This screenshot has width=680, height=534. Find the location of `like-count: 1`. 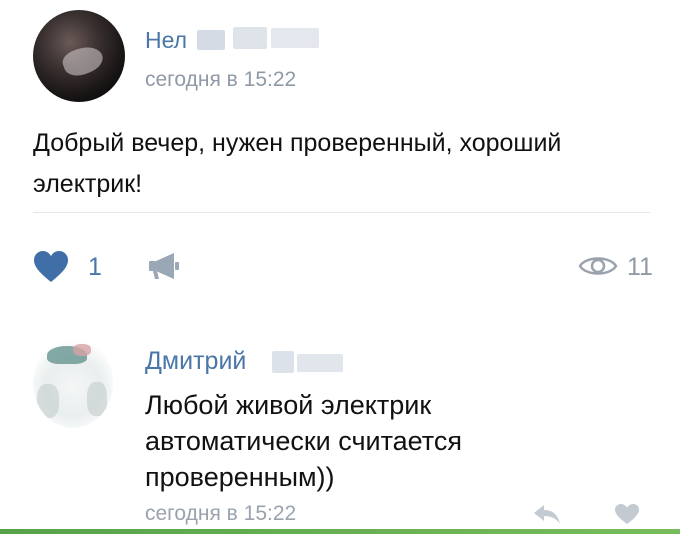

like-count: 1 is located at coordinates (95, 267).